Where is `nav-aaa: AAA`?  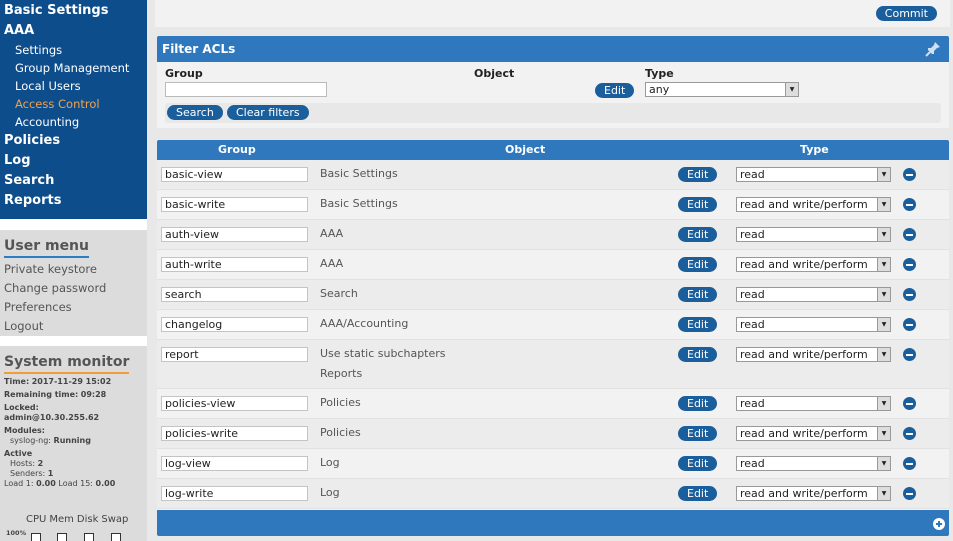 nav-aaa: AAA is located at coordinates (73, 31).